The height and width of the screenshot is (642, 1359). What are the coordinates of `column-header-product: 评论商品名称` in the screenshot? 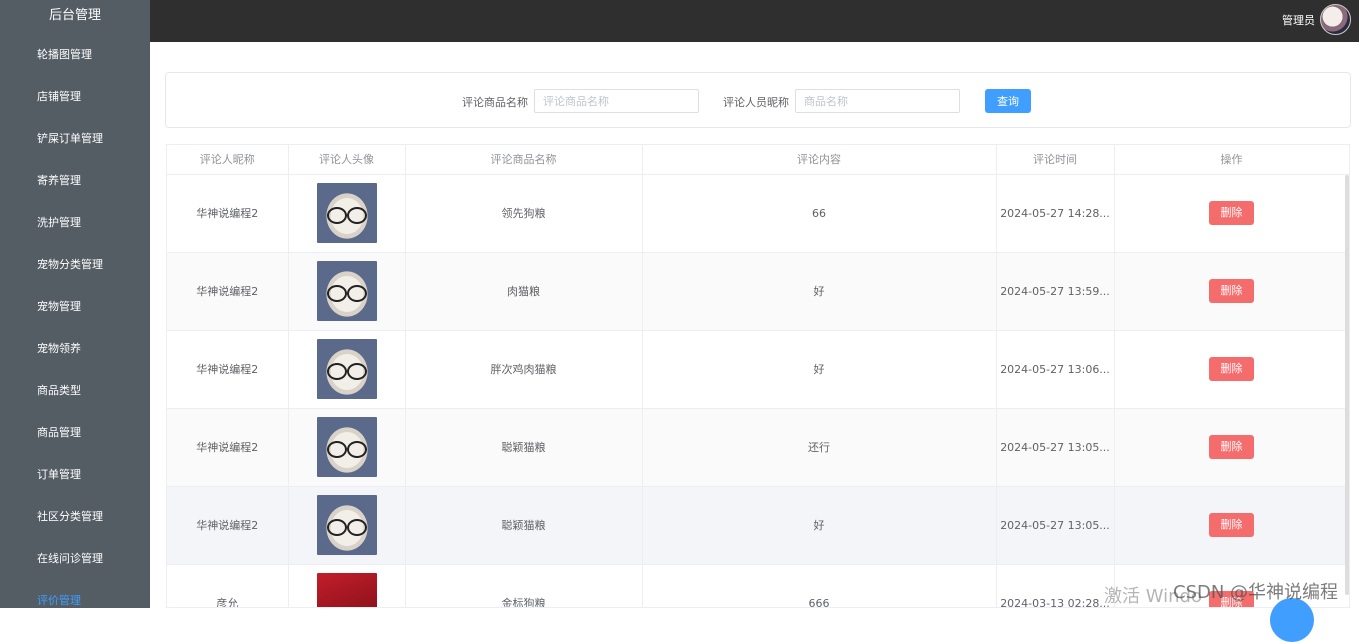 It's located at (524, 160).